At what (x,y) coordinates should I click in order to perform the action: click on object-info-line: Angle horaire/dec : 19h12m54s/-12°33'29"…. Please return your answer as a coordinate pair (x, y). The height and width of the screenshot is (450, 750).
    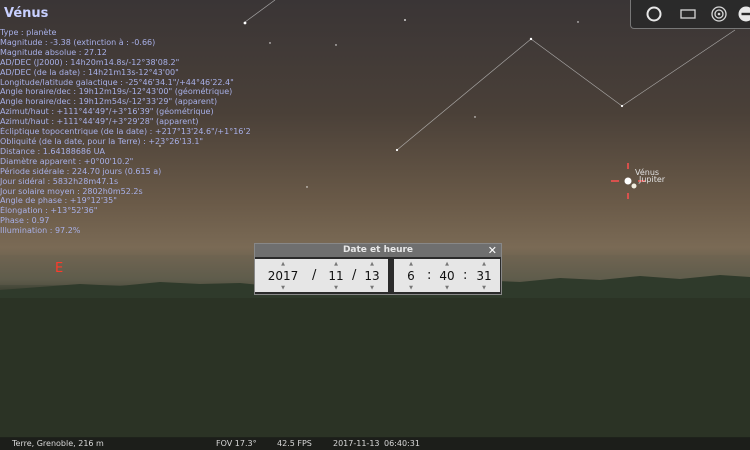
    Looking at the image, I should click on (109, 102).